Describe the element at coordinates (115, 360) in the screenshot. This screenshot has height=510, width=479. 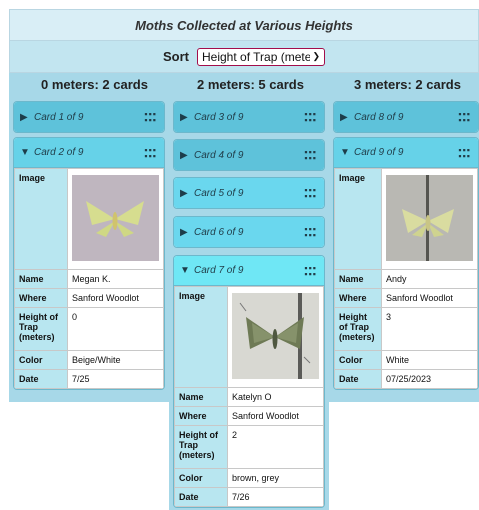
I see `field-value: Beige/White` at that location.